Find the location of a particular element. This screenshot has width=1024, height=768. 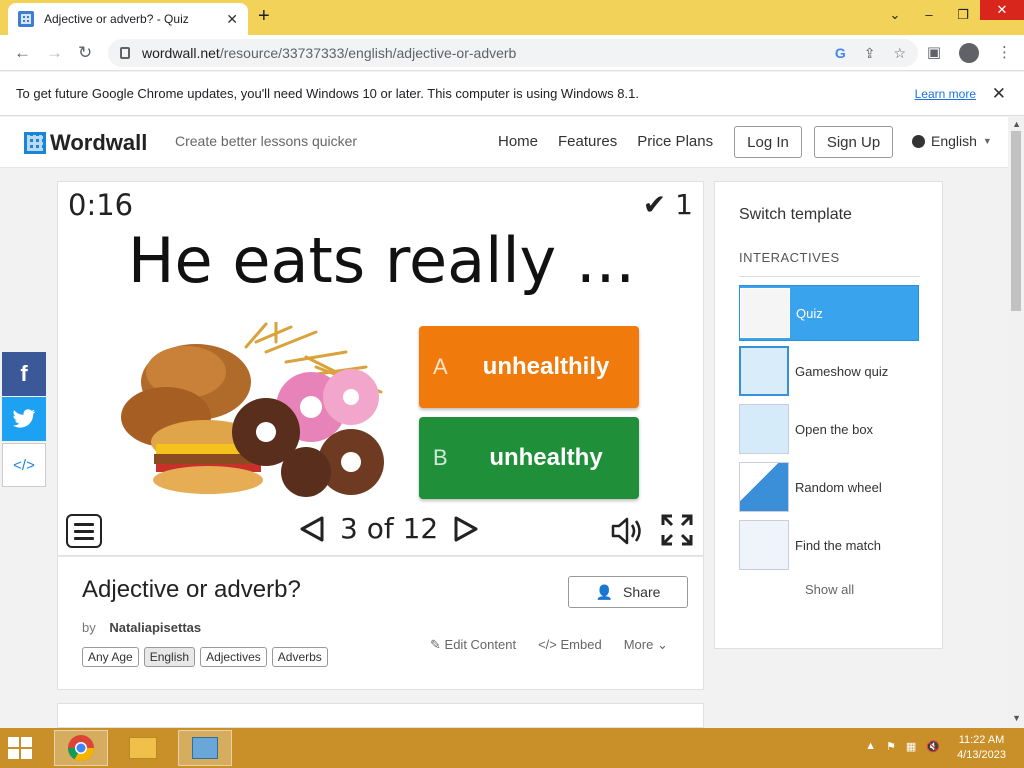

window-controls: ⌄ – ❐ ✕ is located at coordinates (951, 17).